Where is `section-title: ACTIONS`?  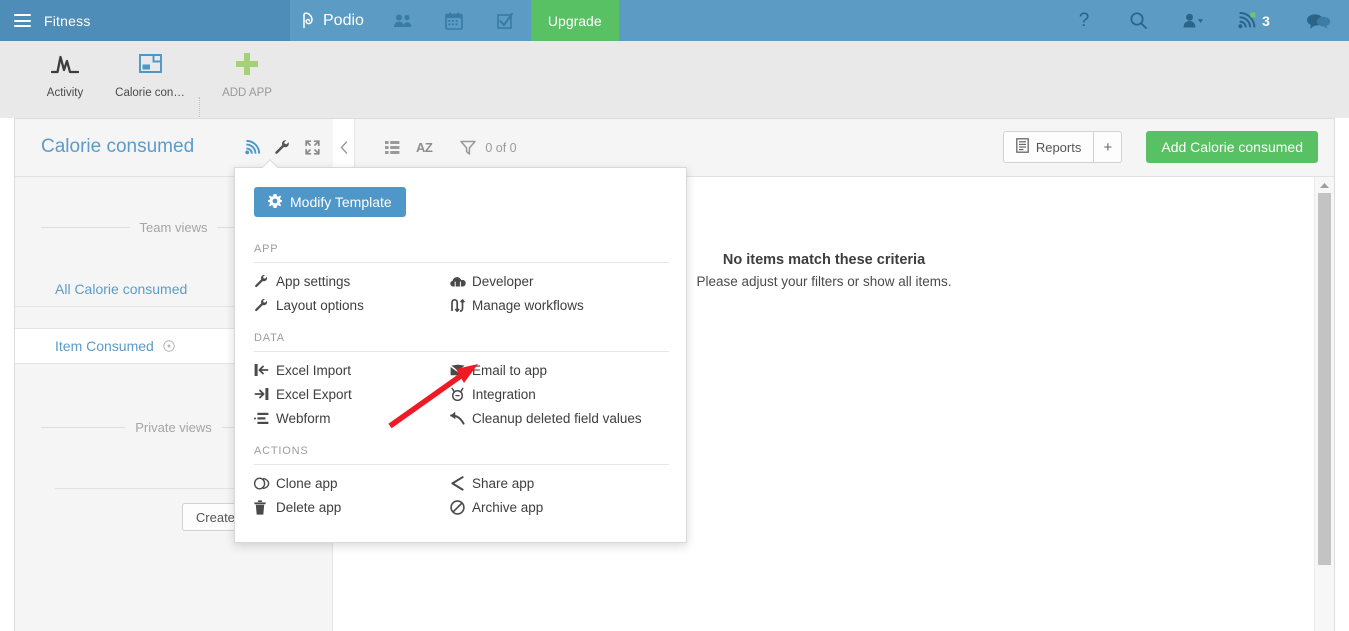 section-title: ACTIONS is located at coordinates (281, 451).